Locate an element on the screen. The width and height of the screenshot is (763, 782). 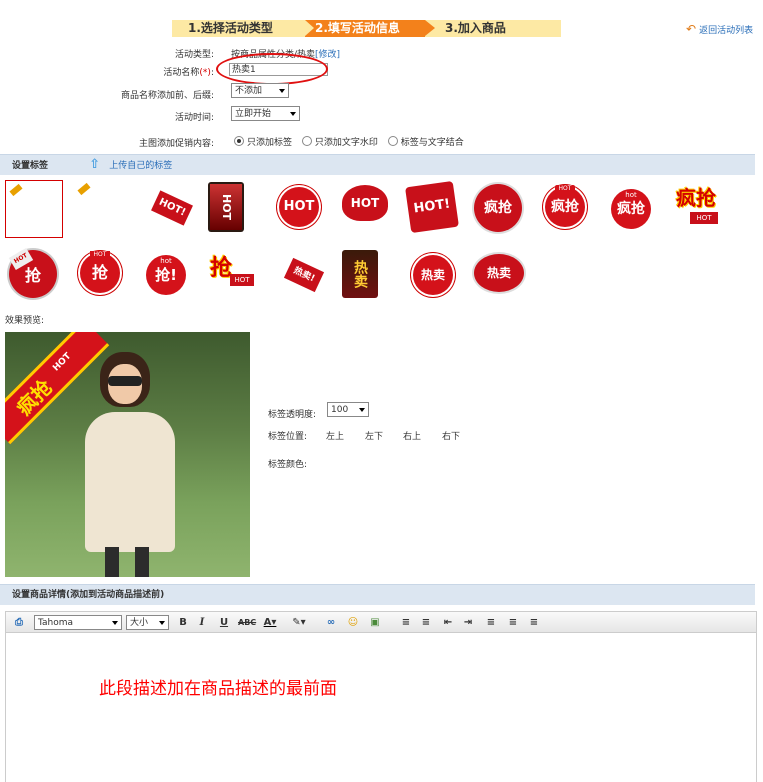
tags-section-bar: 设置标签 ⇧ 上传自己的标签 is located at coordinates (377, 164).